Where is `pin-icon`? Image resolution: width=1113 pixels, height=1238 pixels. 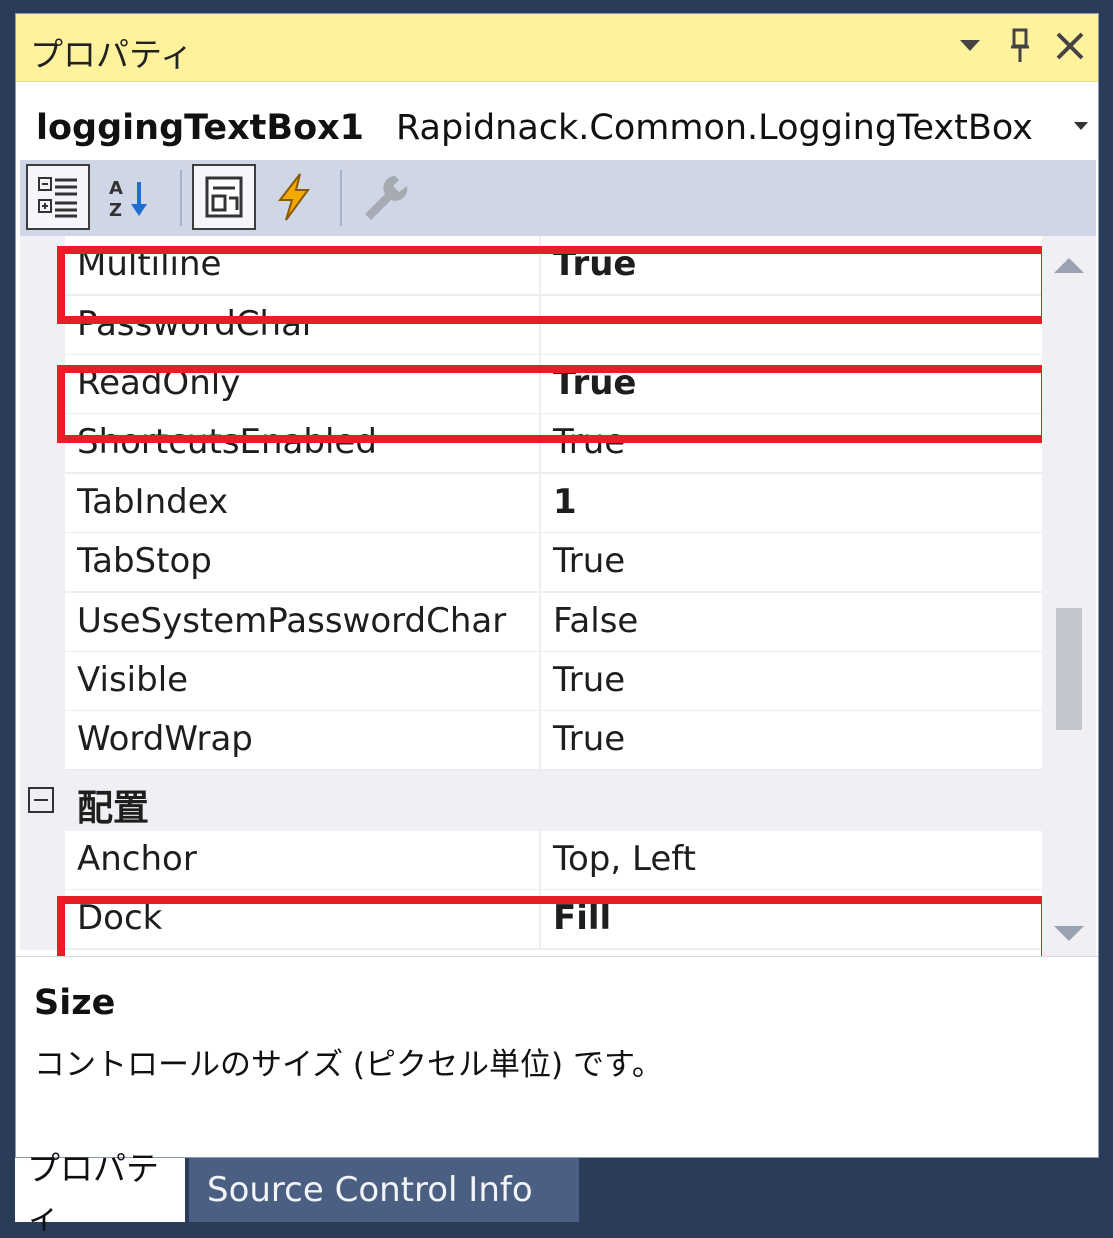 pin-icon is located at coordinates (1020, 46).